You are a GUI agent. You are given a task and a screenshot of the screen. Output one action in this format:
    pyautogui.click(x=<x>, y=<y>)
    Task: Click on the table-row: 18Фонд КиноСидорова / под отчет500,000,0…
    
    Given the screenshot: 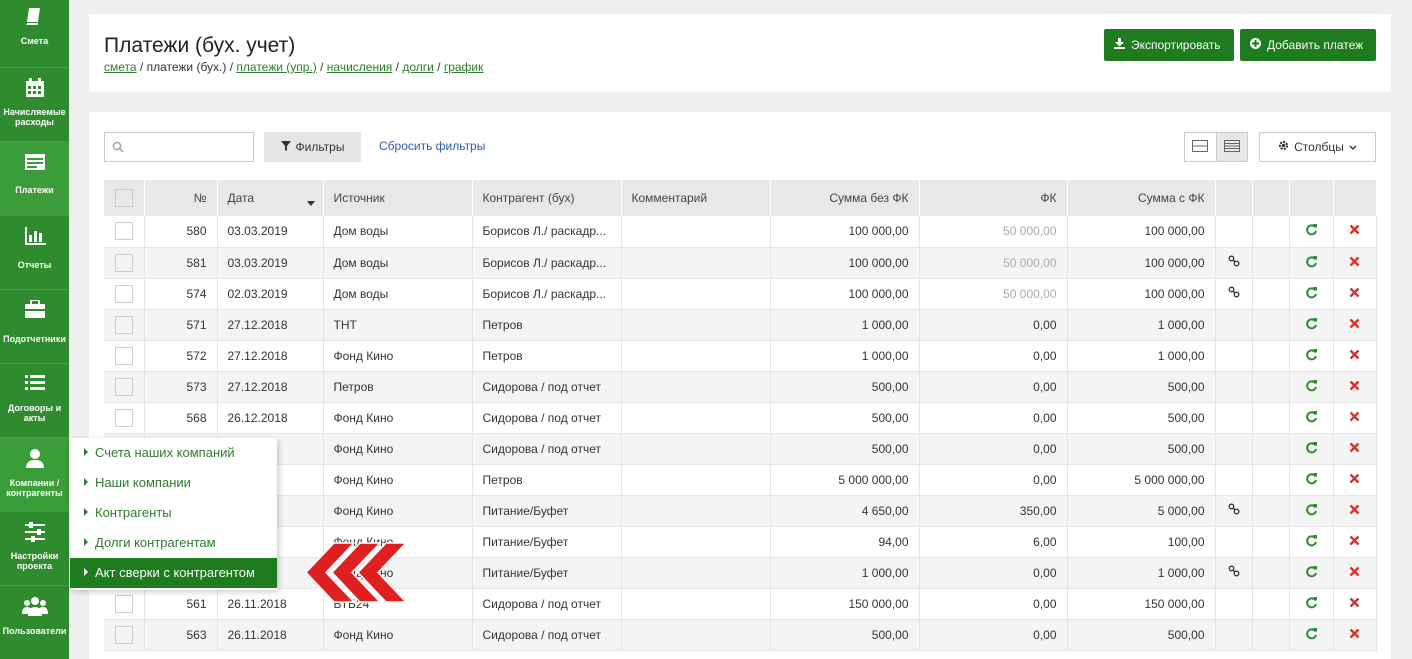 What is the action you would take?
    pyautogui.click(x=740, y=449)
    